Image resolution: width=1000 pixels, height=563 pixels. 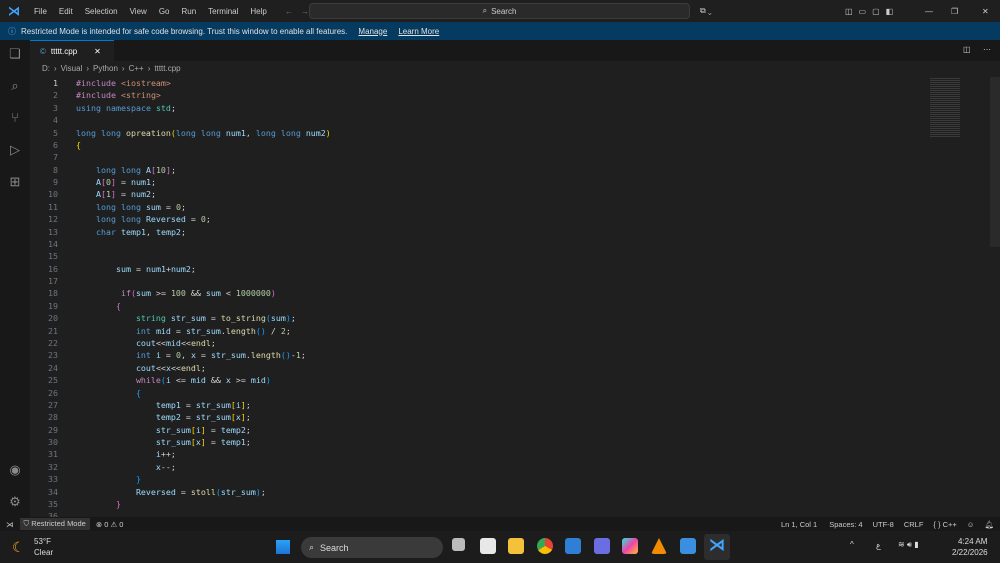 What do you see at coordinates (131, 207) in the screenshot?
I see `code-line: long long sum = 0;` at bounding box center [131, 207].